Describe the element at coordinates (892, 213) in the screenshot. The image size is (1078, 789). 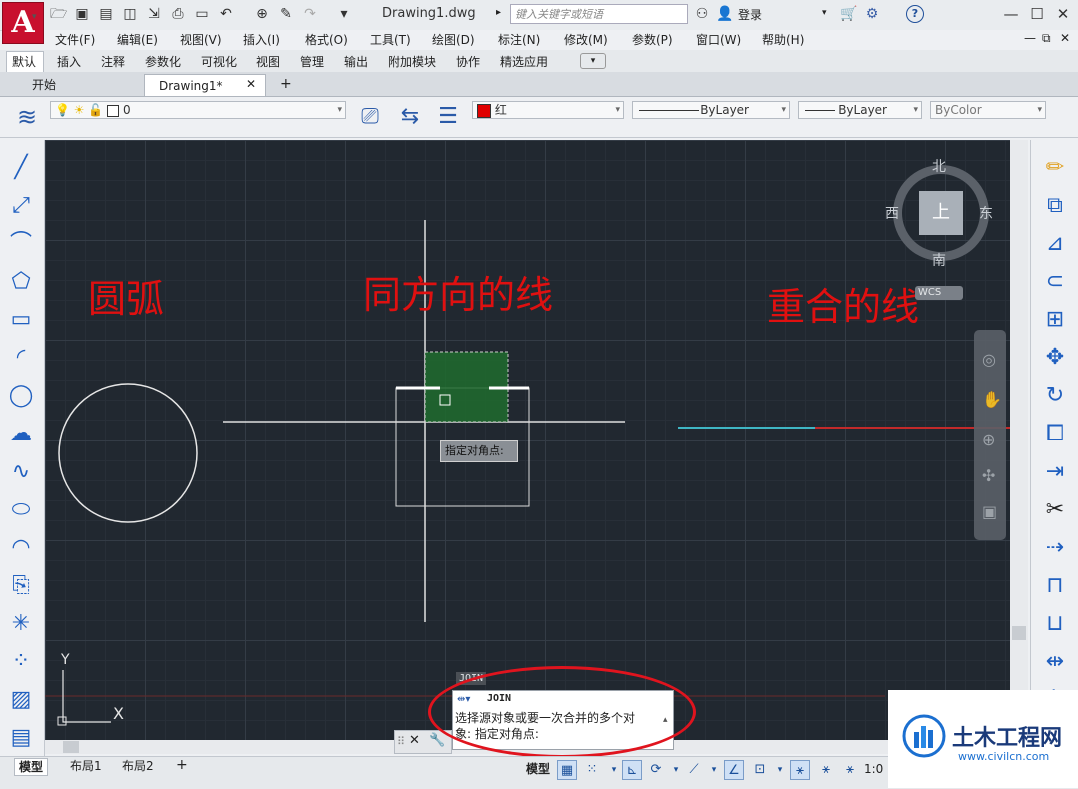
I see `viewcube-west: 西` at that location.